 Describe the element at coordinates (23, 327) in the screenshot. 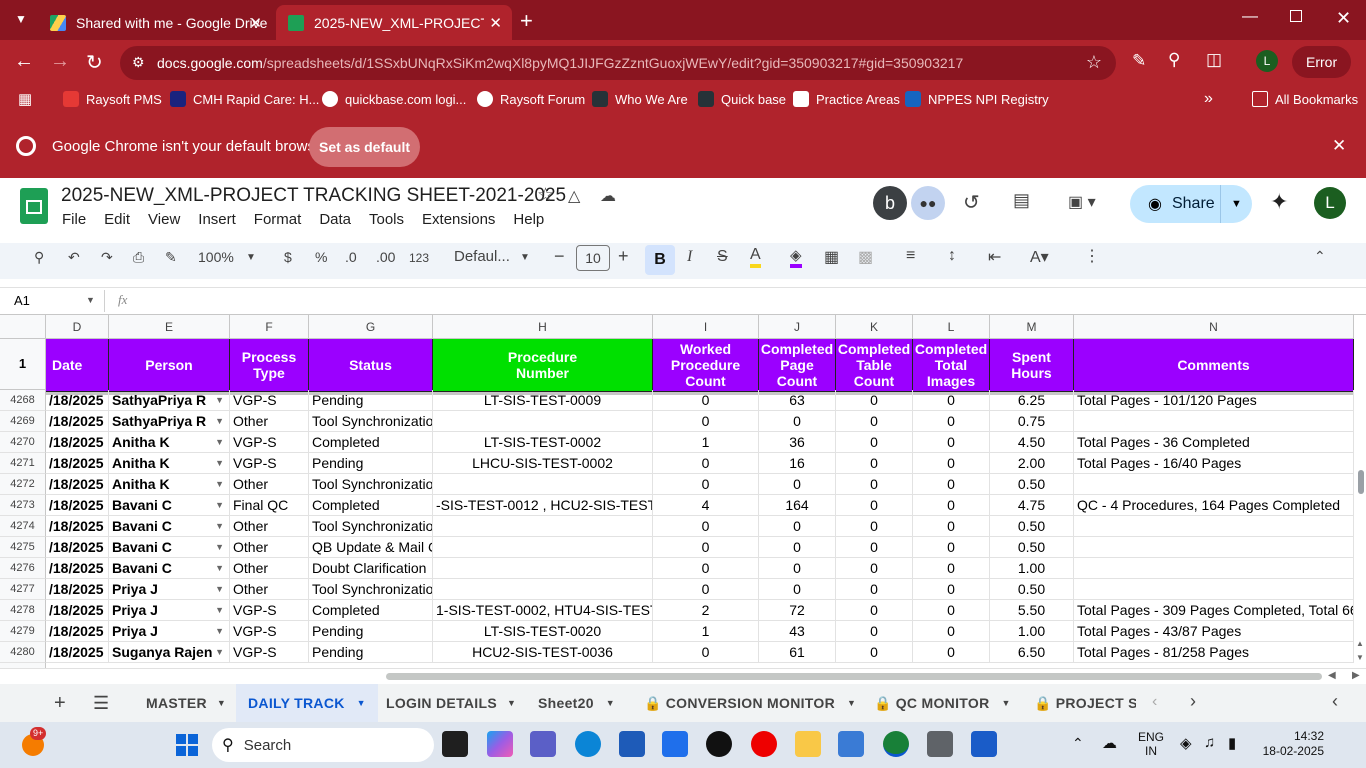

I see `select-all-corner` at that location.